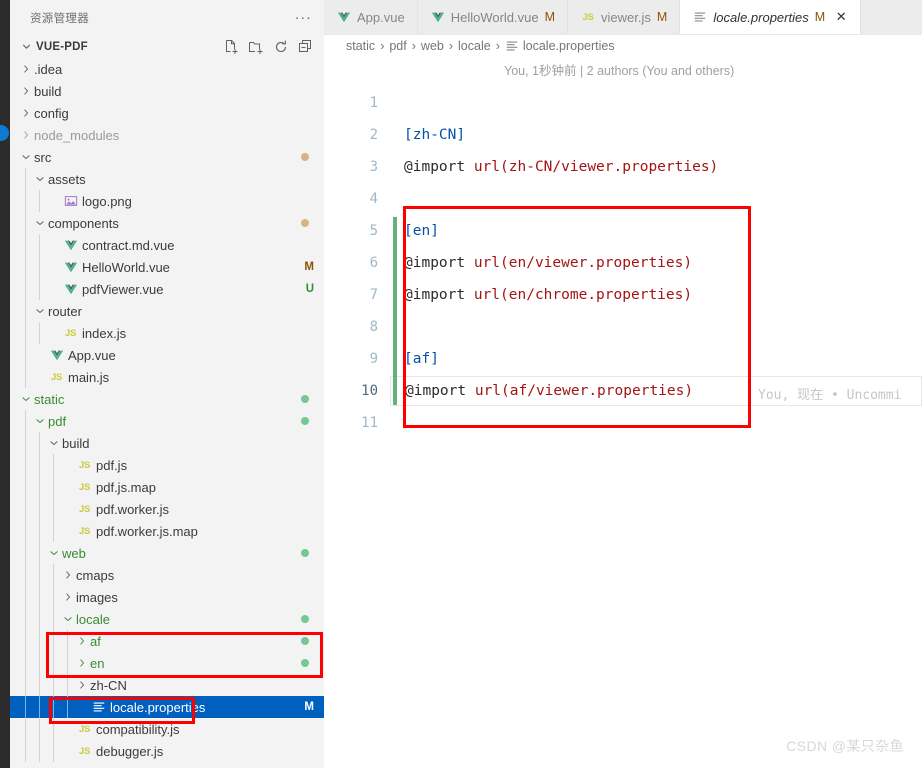  What do you see at coordinates (167, 113) in the screenshot?
I see `tree-row-config: config` at bounding box center [167, 113].